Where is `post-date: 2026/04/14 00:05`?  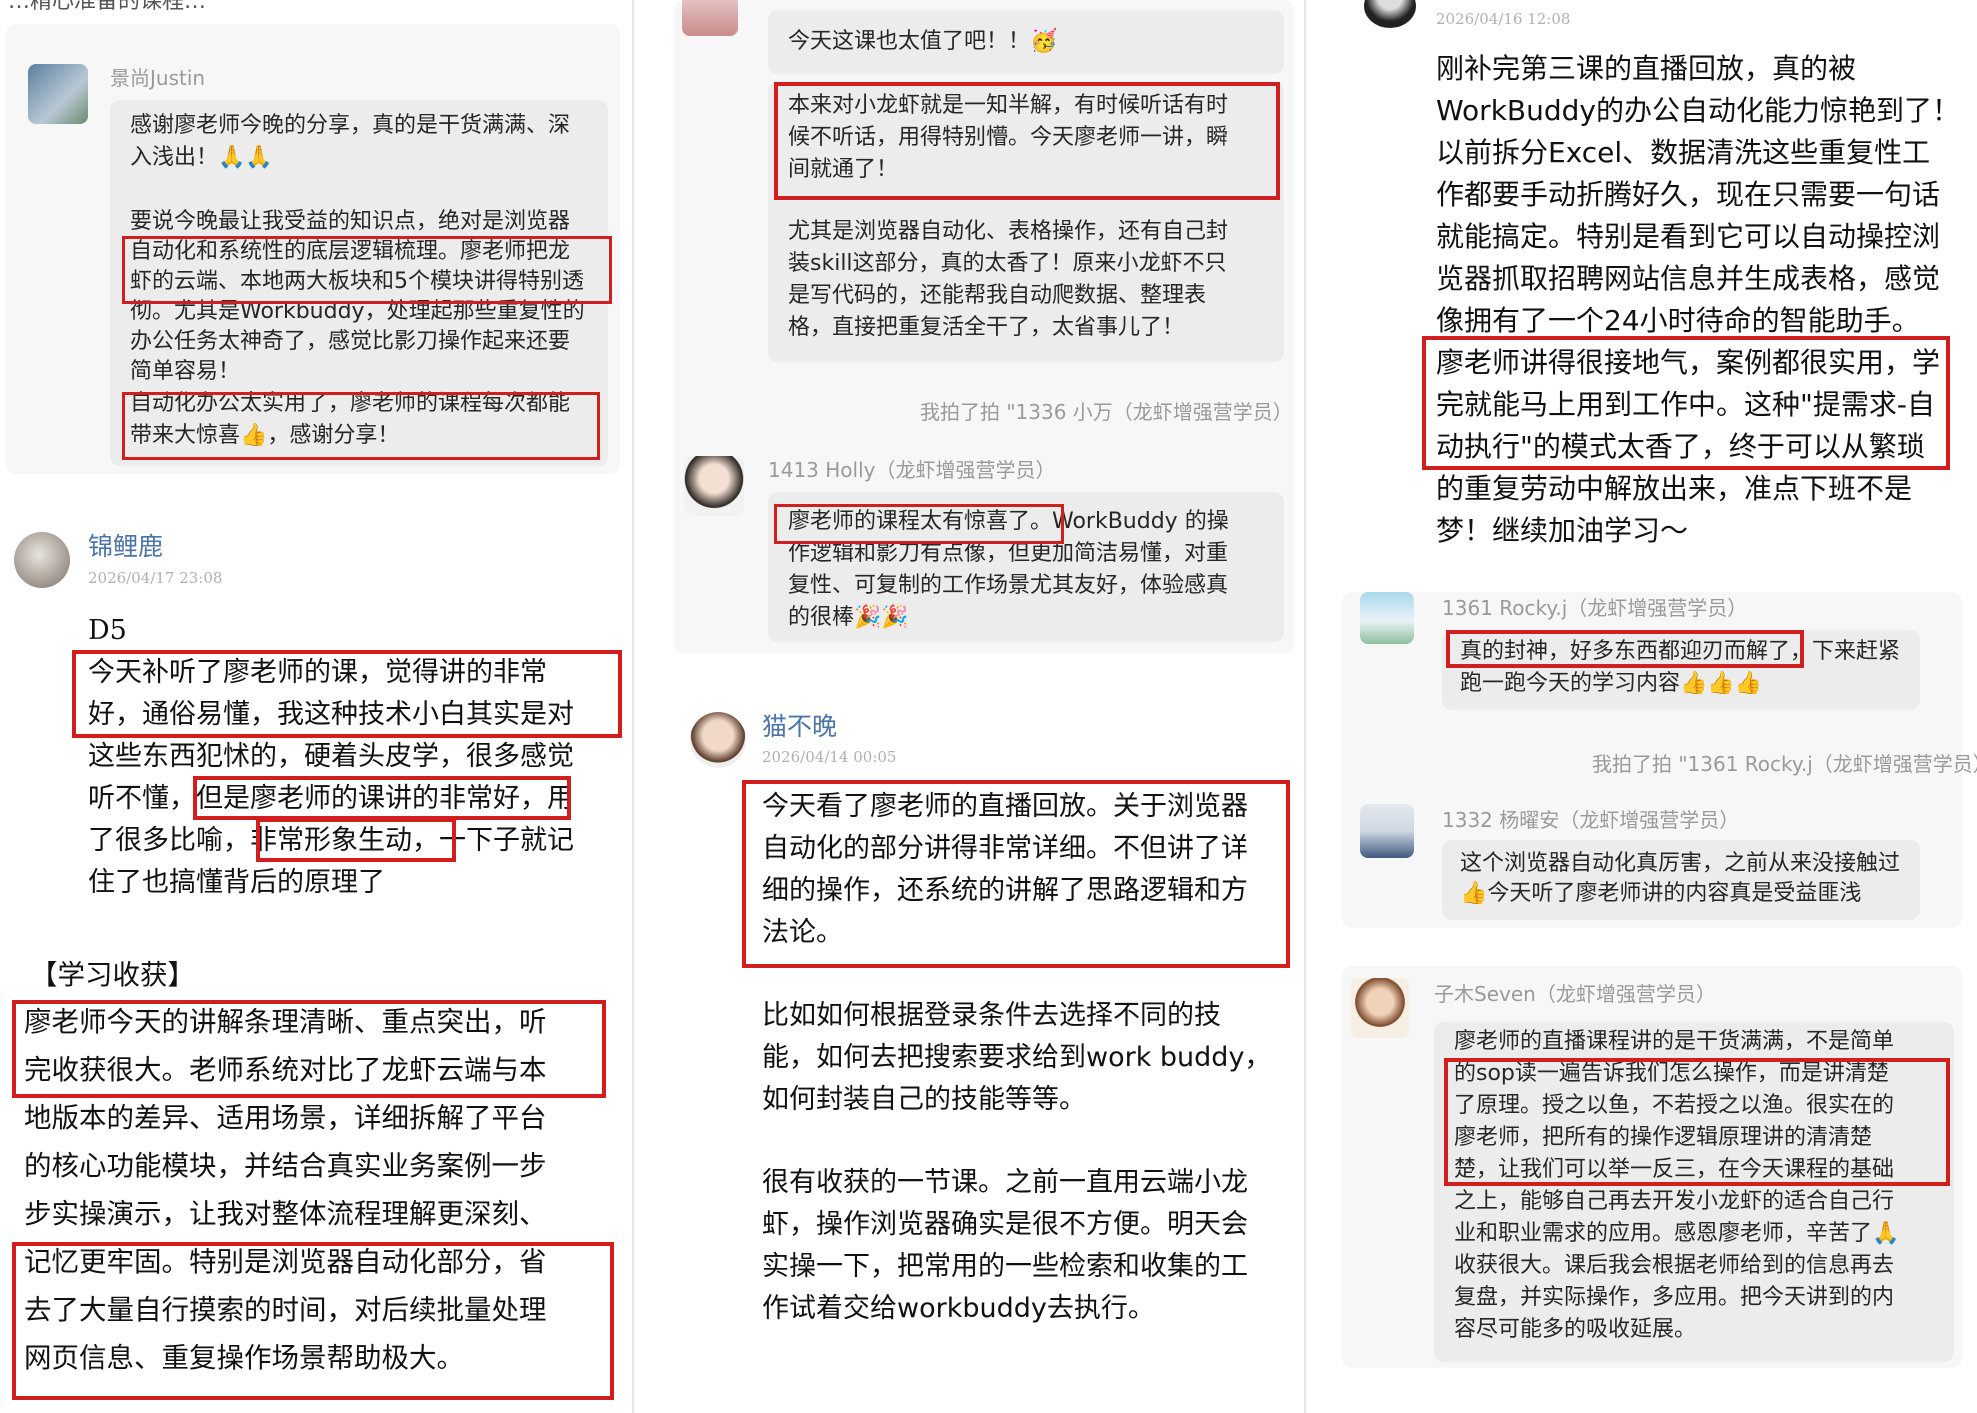 post-date: 2026/04/14 00:05 is located at coordinates (829, 757).